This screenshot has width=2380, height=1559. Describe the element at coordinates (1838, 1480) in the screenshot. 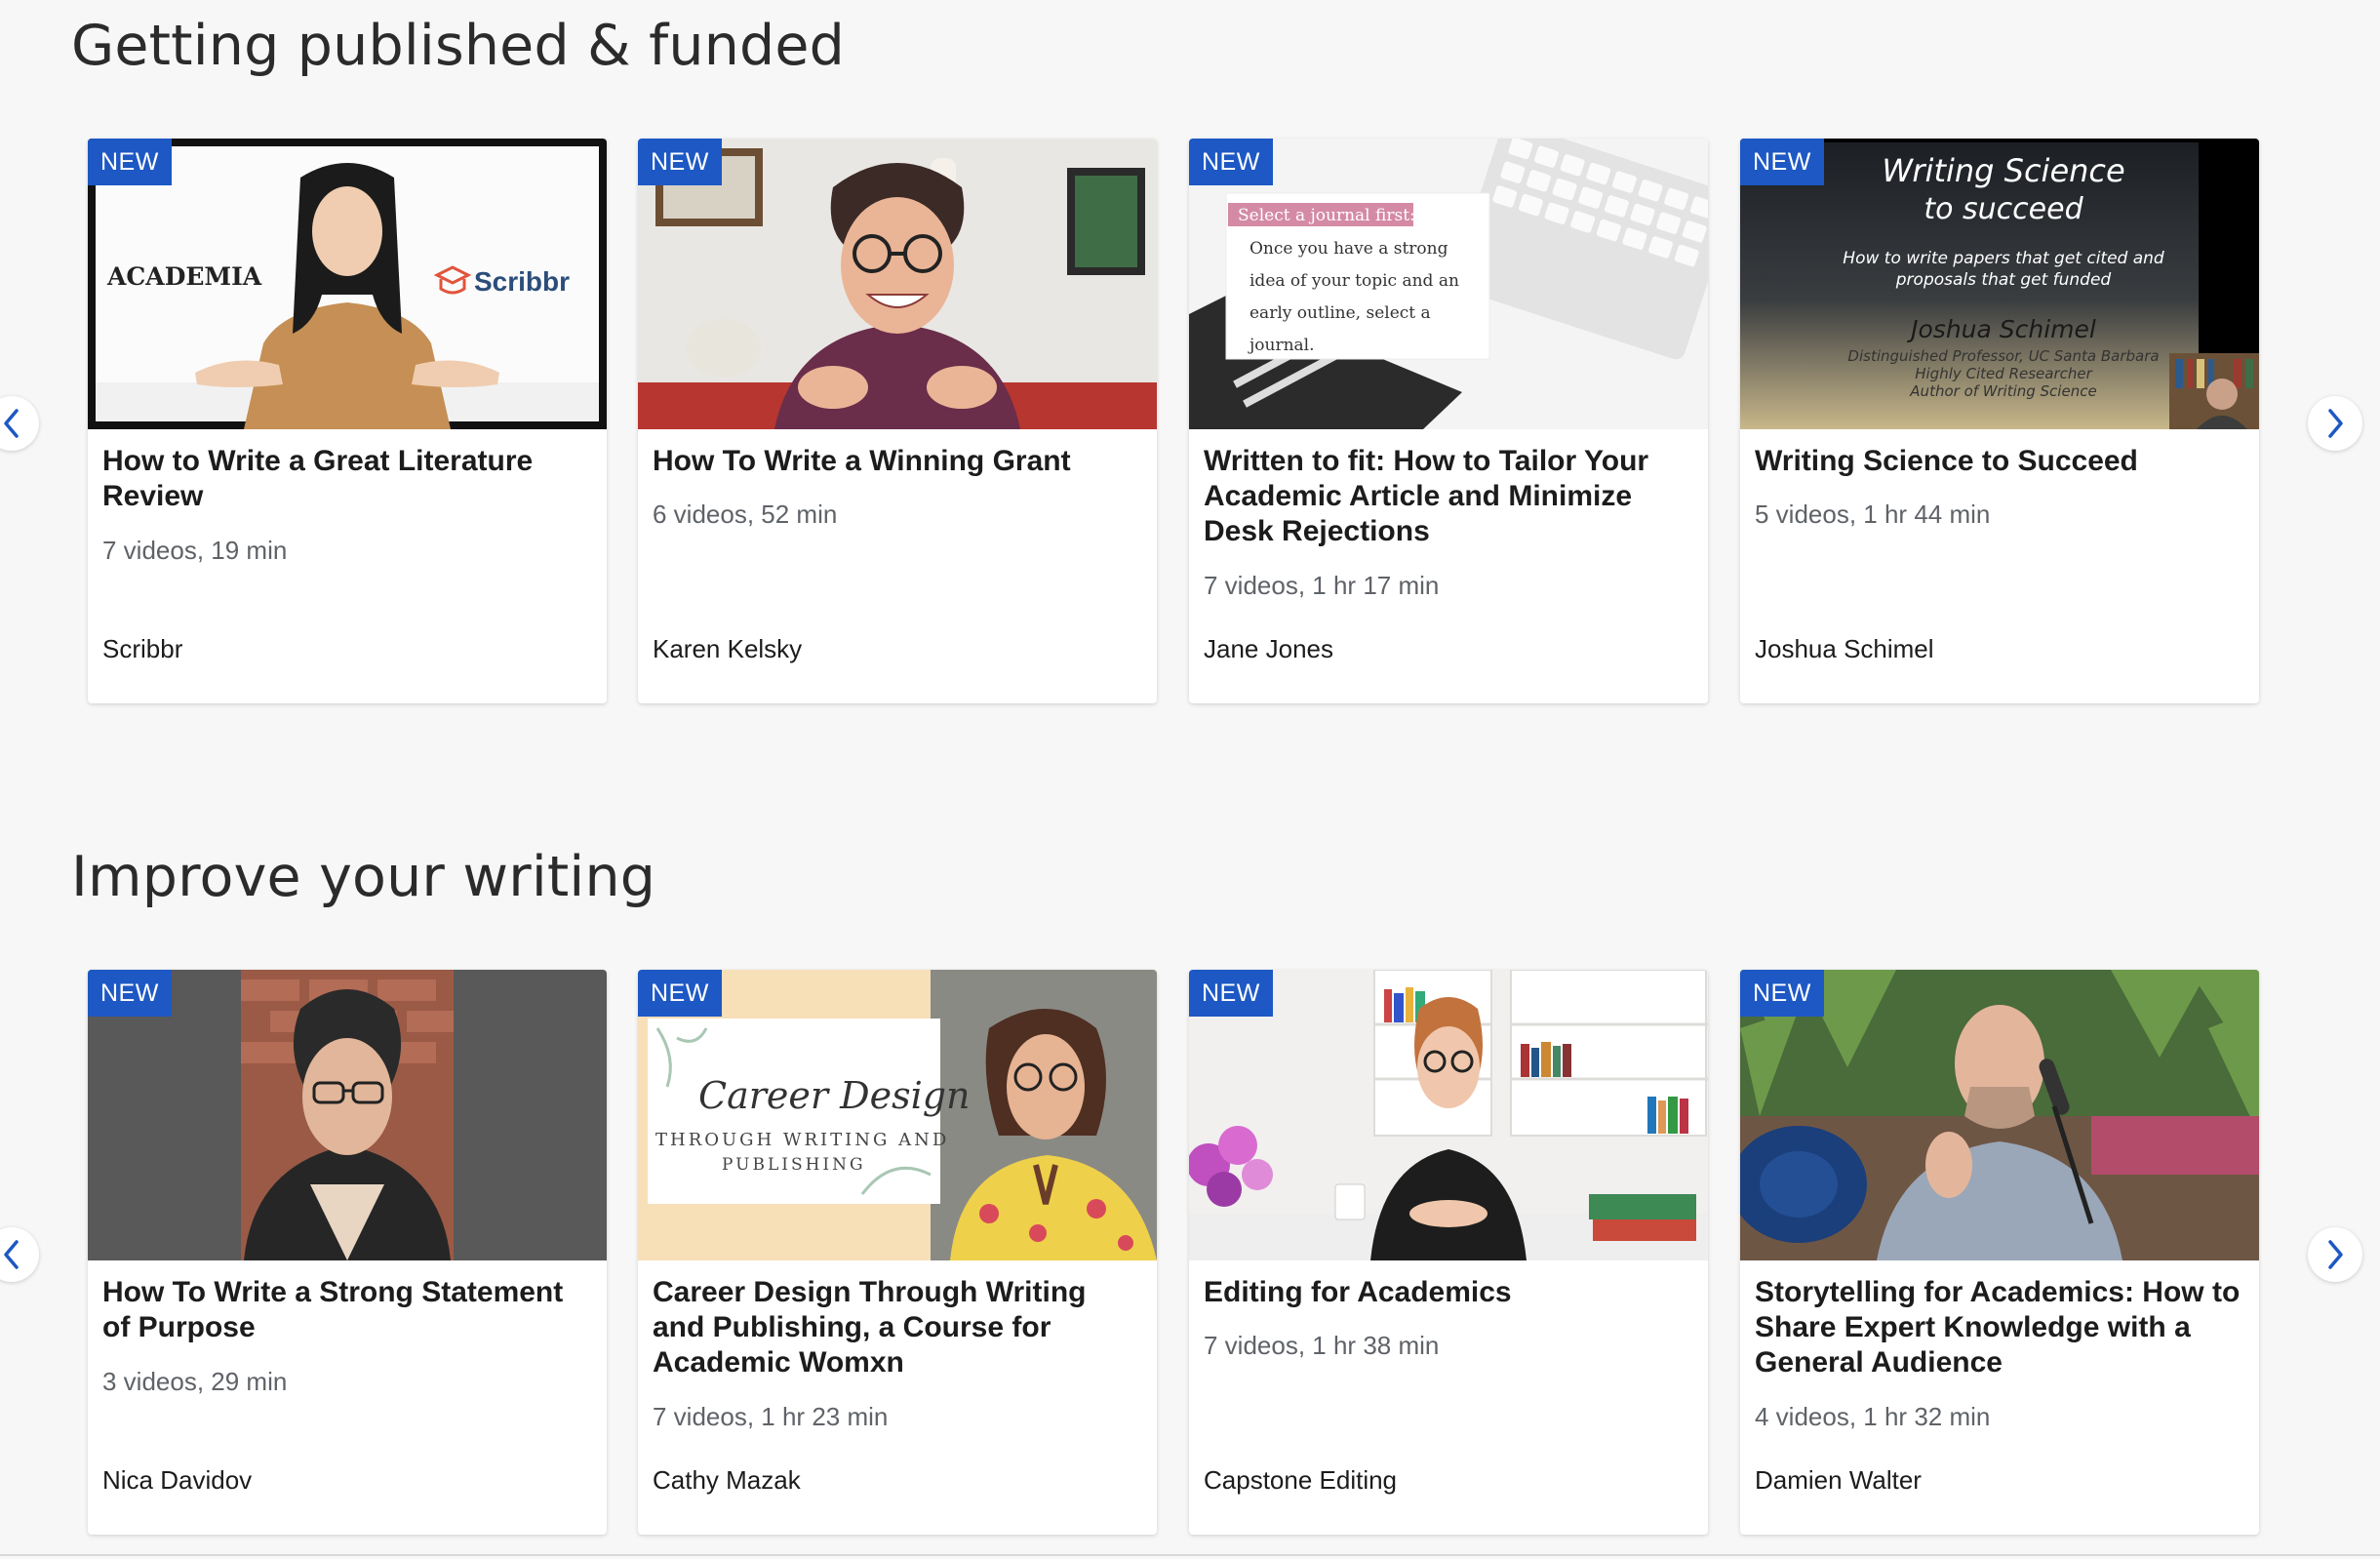

I see `course-author: Damien Walter` at that location.